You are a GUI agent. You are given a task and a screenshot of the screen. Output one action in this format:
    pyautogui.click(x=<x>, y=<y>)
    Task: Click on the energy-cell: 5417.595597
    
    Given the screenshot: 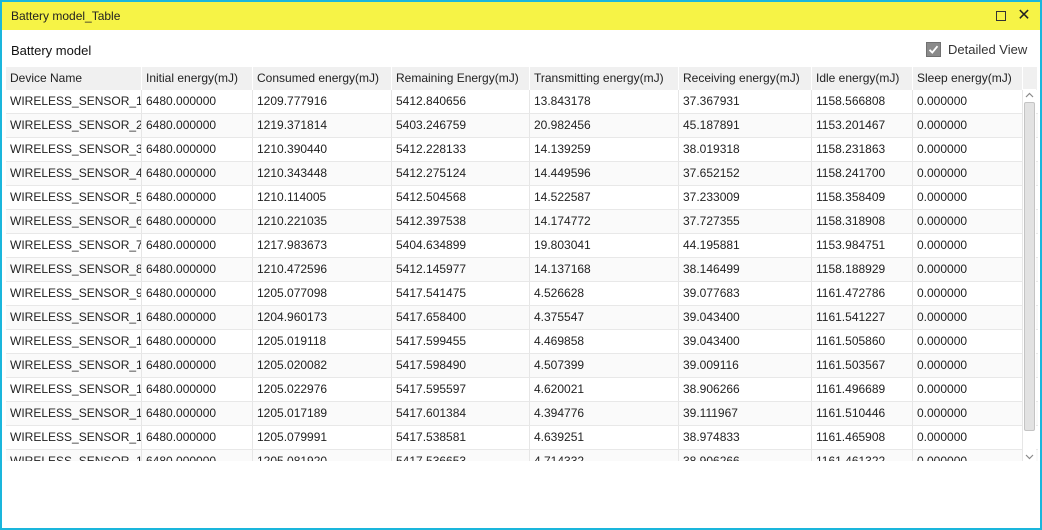 What is the action you would take?
    pyautogui.click(x=461, y=390)
    